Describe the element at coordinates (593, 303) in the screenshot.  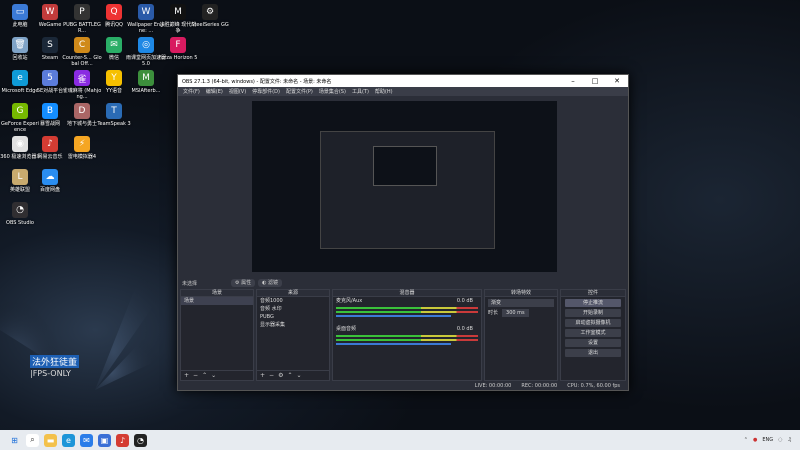
I see `stop-streaming-button: 停止推流` at that location.